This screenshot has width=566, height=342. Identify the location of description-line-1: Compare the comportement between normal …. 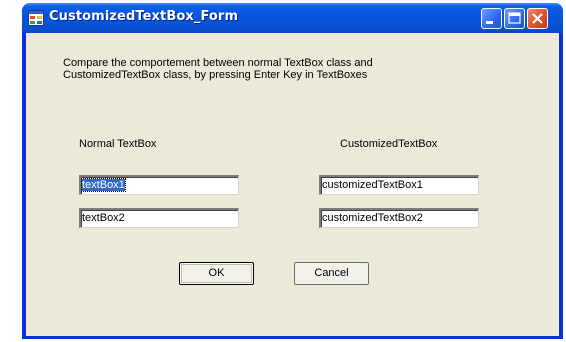
(218, 63).